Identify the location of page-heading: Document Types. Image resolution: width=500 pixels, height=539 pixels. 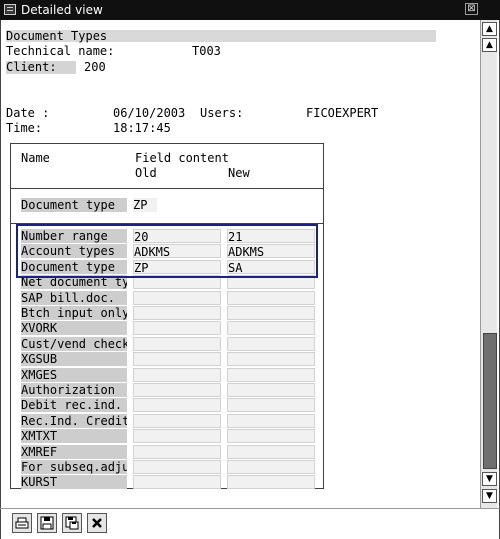
(57, 36).